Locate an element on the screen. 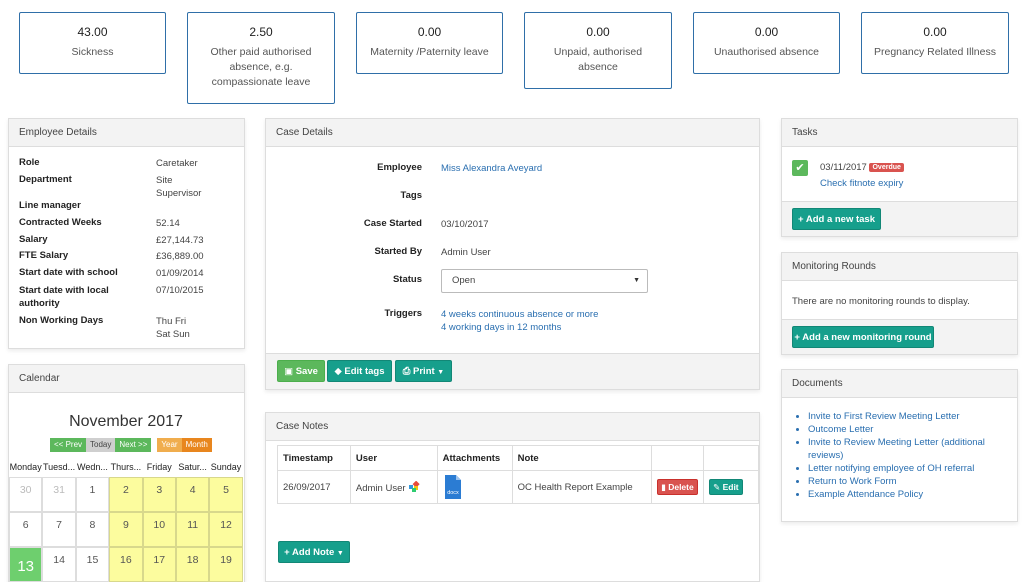  save-label: Save is located at coordinates (306, 371).